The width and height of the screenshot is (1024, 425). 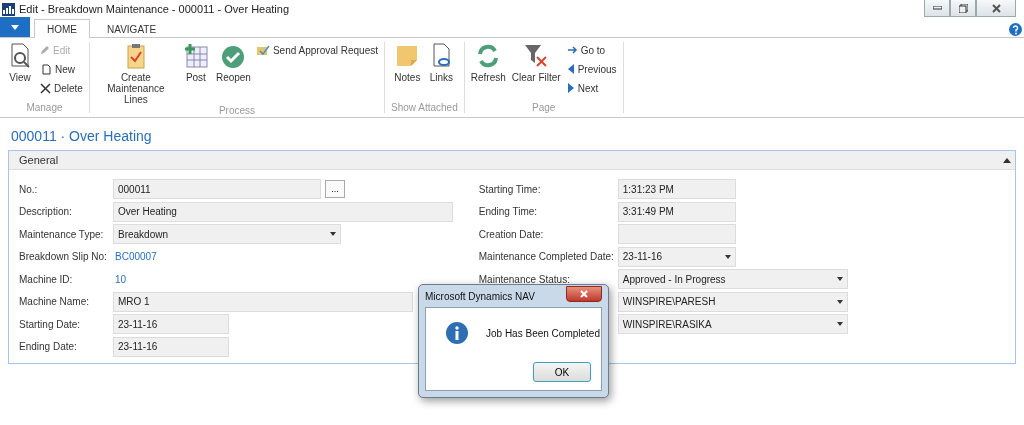 What do you see at coordinates (562, 372) in the screenshot?
I see `ok-button: OK` at bounding box center [562, 372].